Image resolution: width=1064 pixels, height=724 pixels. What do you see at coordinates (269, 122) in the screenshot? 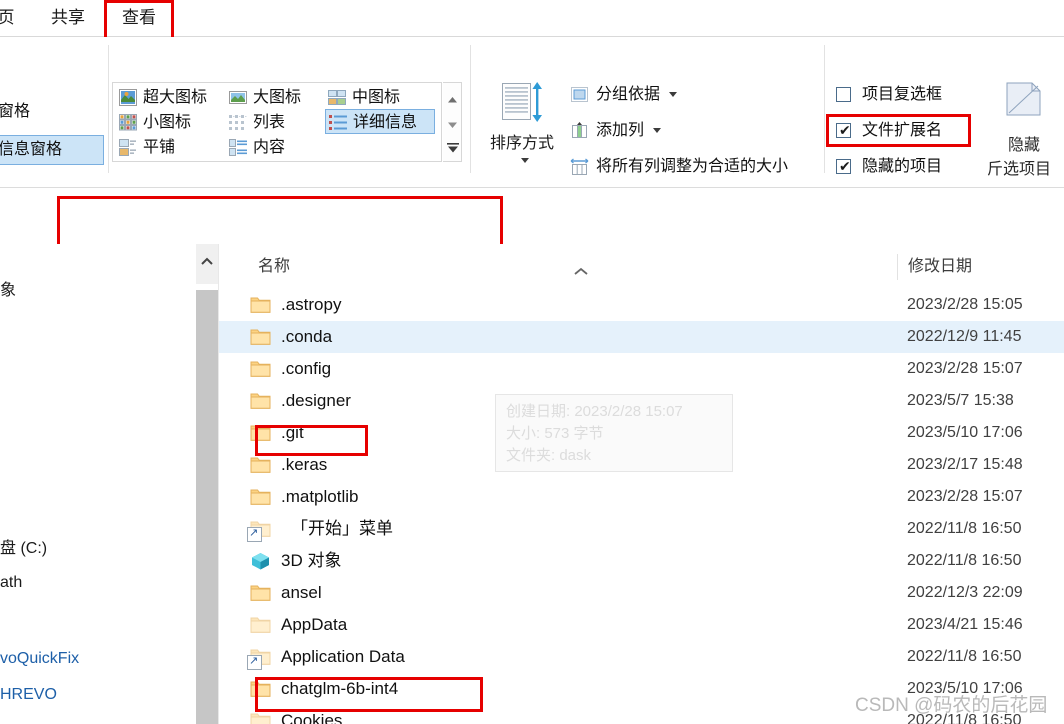
I see `layout-item-label: 列表` at bounding box center [269, 122].